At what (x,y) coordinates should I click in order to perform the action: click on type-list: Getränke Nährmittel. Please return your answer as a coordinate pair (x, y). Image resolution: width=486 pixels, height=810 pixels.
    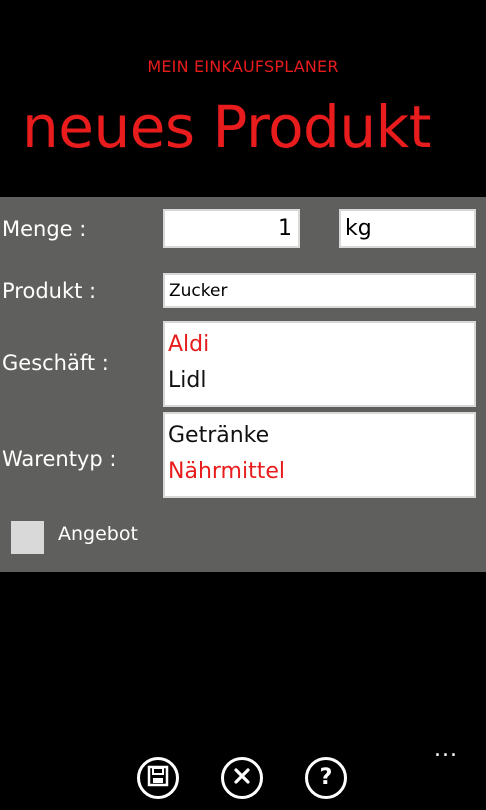
    Looking at the image, I should click on (319, 455).